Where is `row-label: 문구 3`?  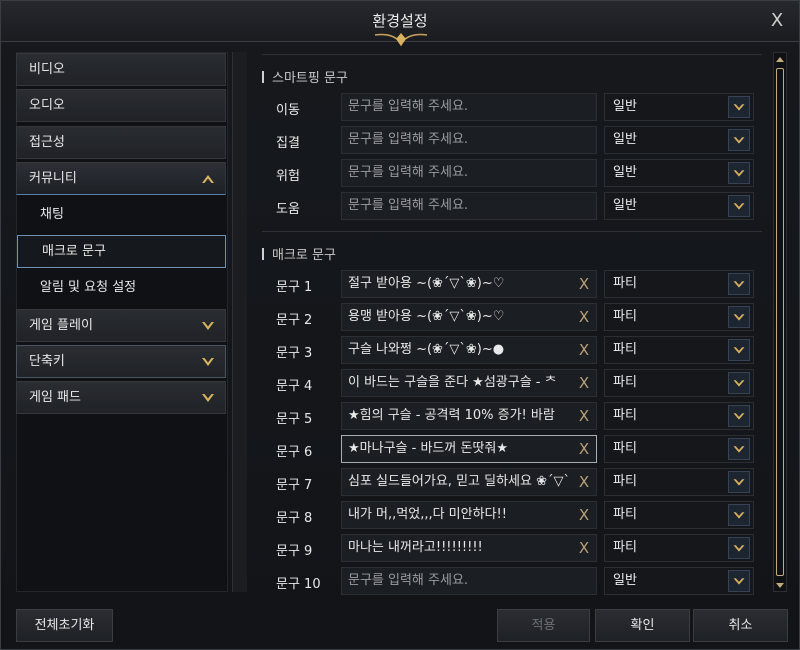
row-label: 문구 3 is located at coordinates (294, 353).